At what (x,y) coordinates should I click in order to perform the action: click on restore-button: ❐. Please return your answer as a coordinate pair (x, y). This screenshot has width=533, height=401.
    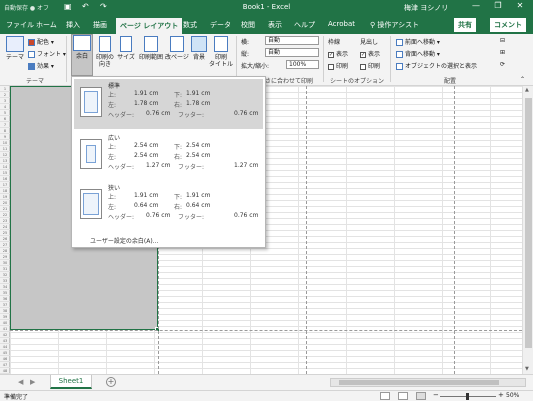
    Looking at the image, I should click on (498, 5).